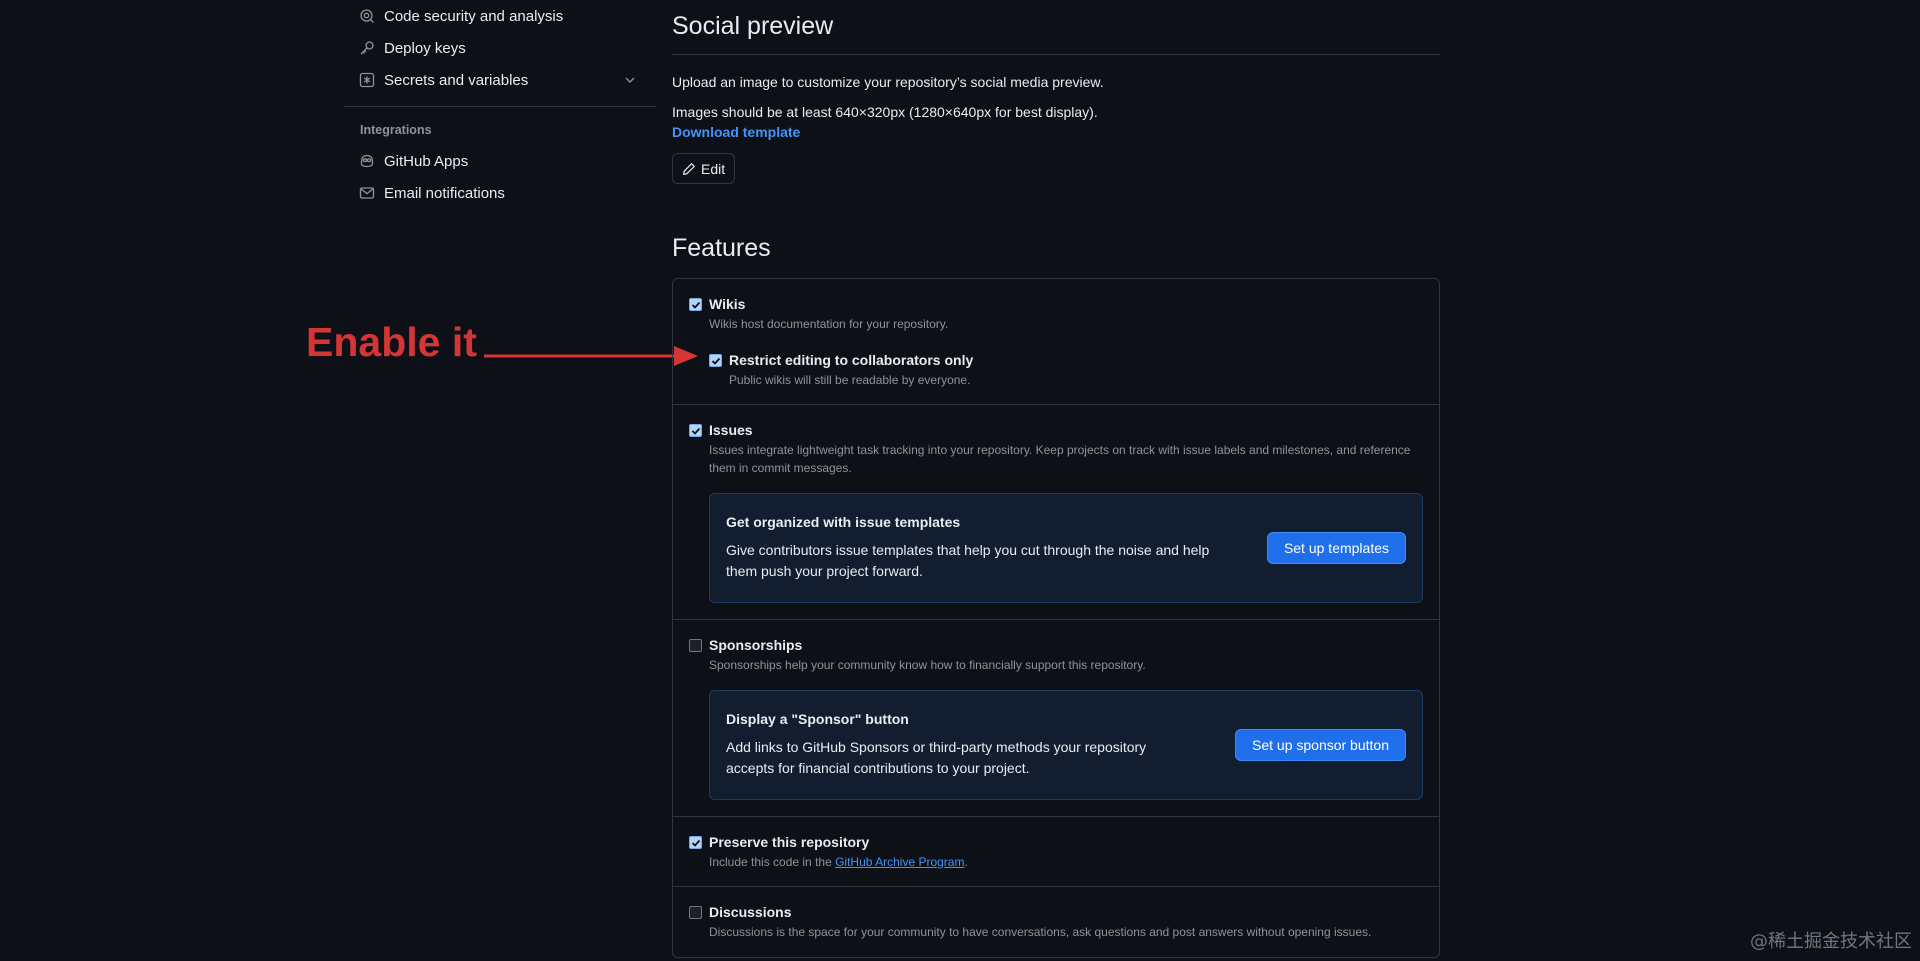 Image resolution: width=1920 pixels, height=961 pixels. What do you see at coordinates (750, 912) in the screenshot?
I see `feature-title: Discussions` at bounding box center [750, 912].